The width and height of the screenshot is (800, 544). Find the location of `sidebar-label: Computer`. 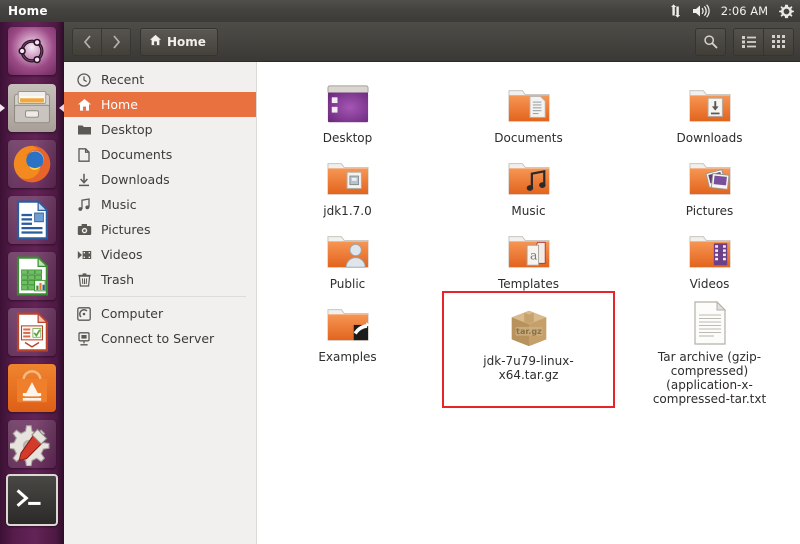

sidebar-label: Computer is located at coordinates (132, 313).